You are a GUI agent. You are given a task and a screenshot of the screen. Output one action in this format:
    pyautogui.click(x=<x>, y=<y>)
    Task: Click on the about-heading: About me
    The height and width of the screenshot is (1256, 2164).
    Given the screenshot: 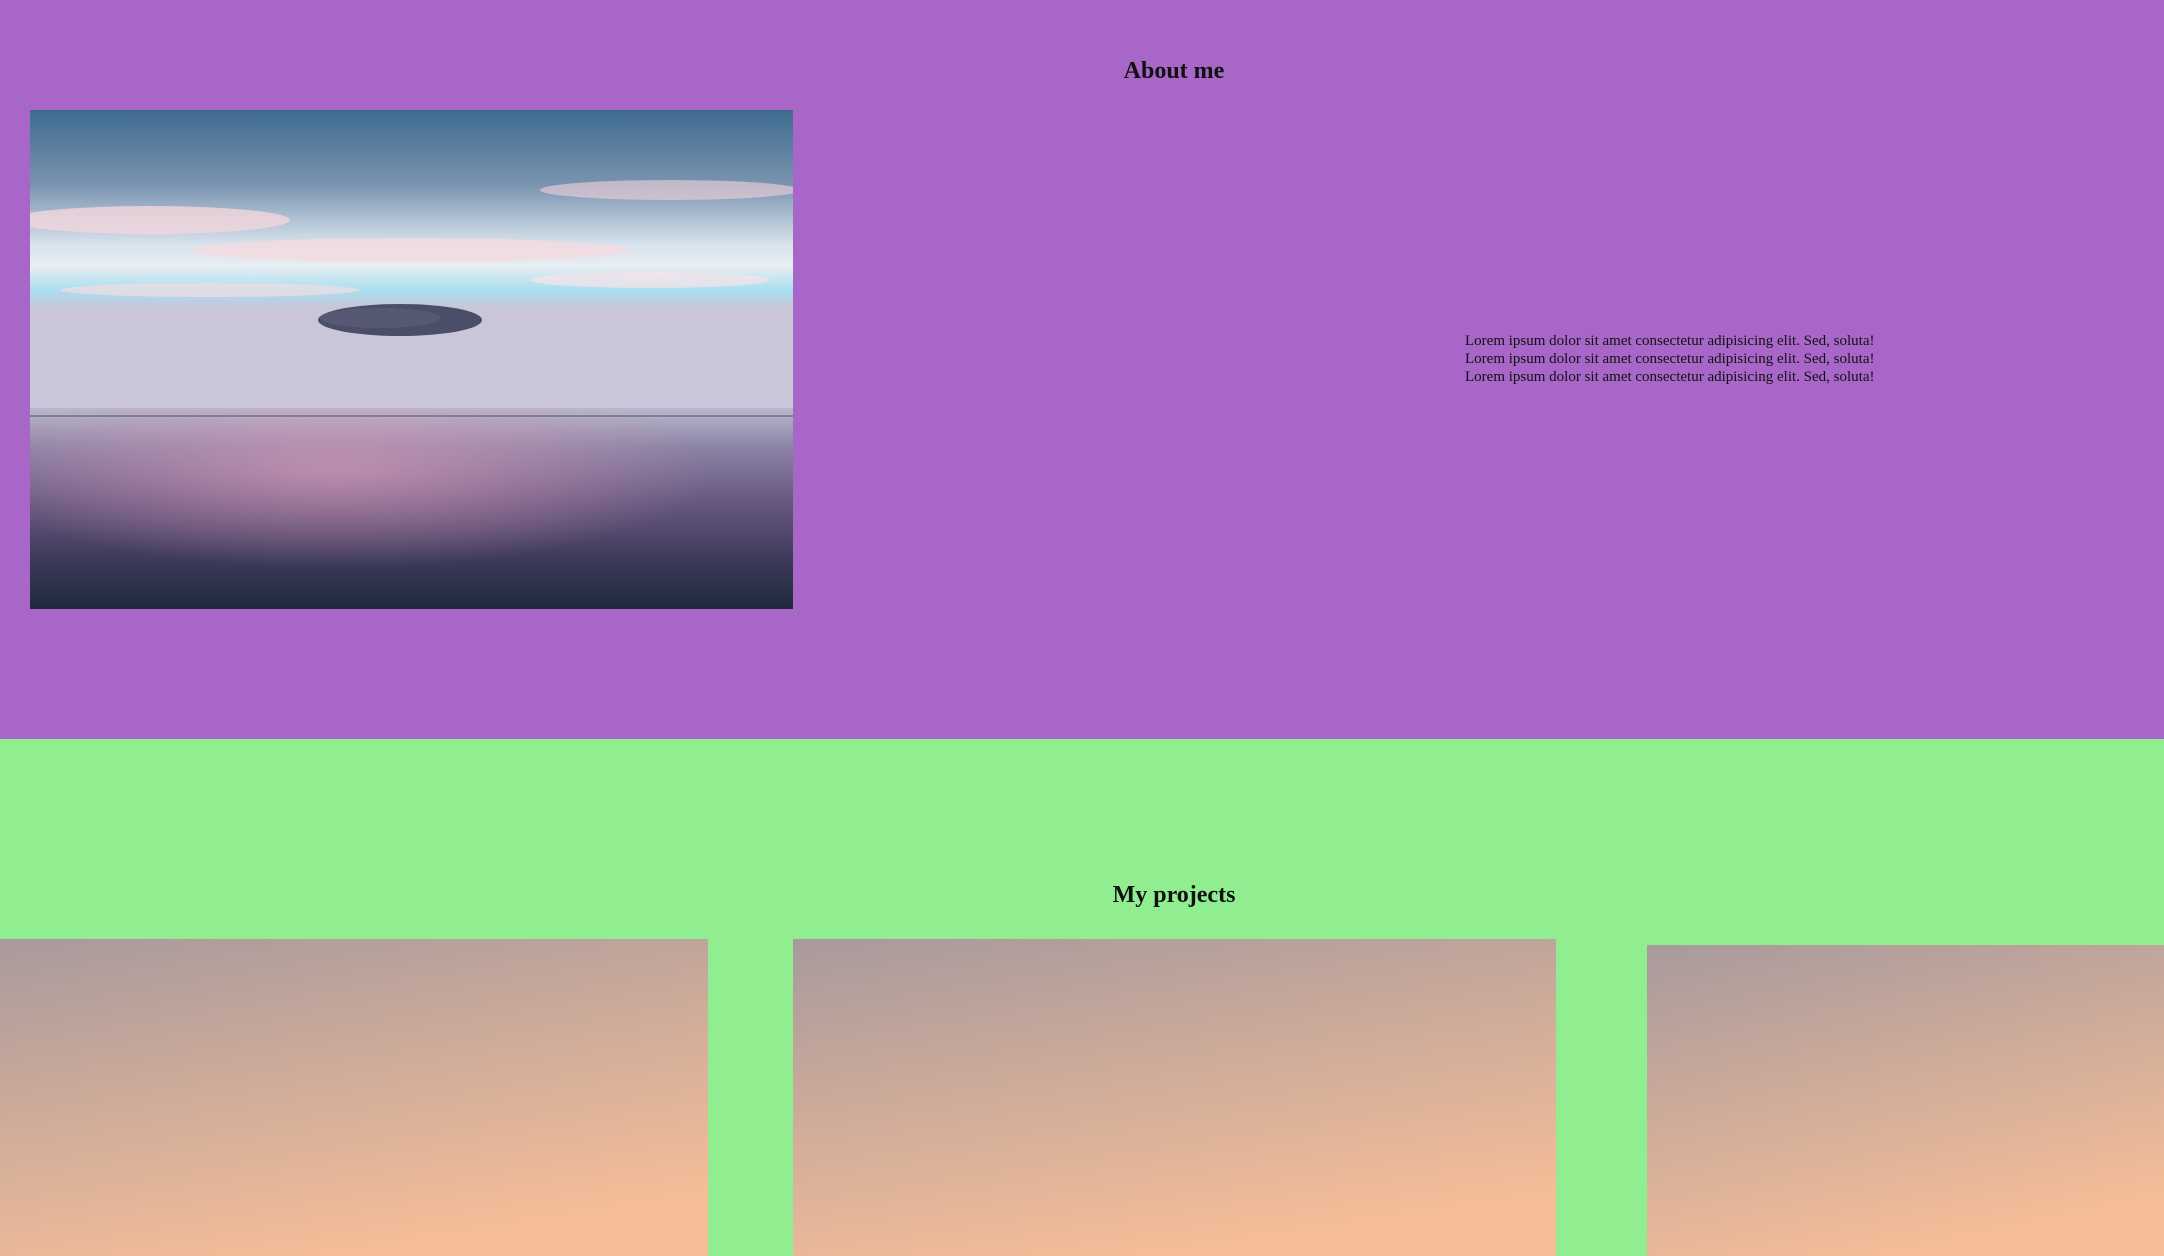 What is the action you would take?
    pyautogui.click(x=1174, y=71)
    